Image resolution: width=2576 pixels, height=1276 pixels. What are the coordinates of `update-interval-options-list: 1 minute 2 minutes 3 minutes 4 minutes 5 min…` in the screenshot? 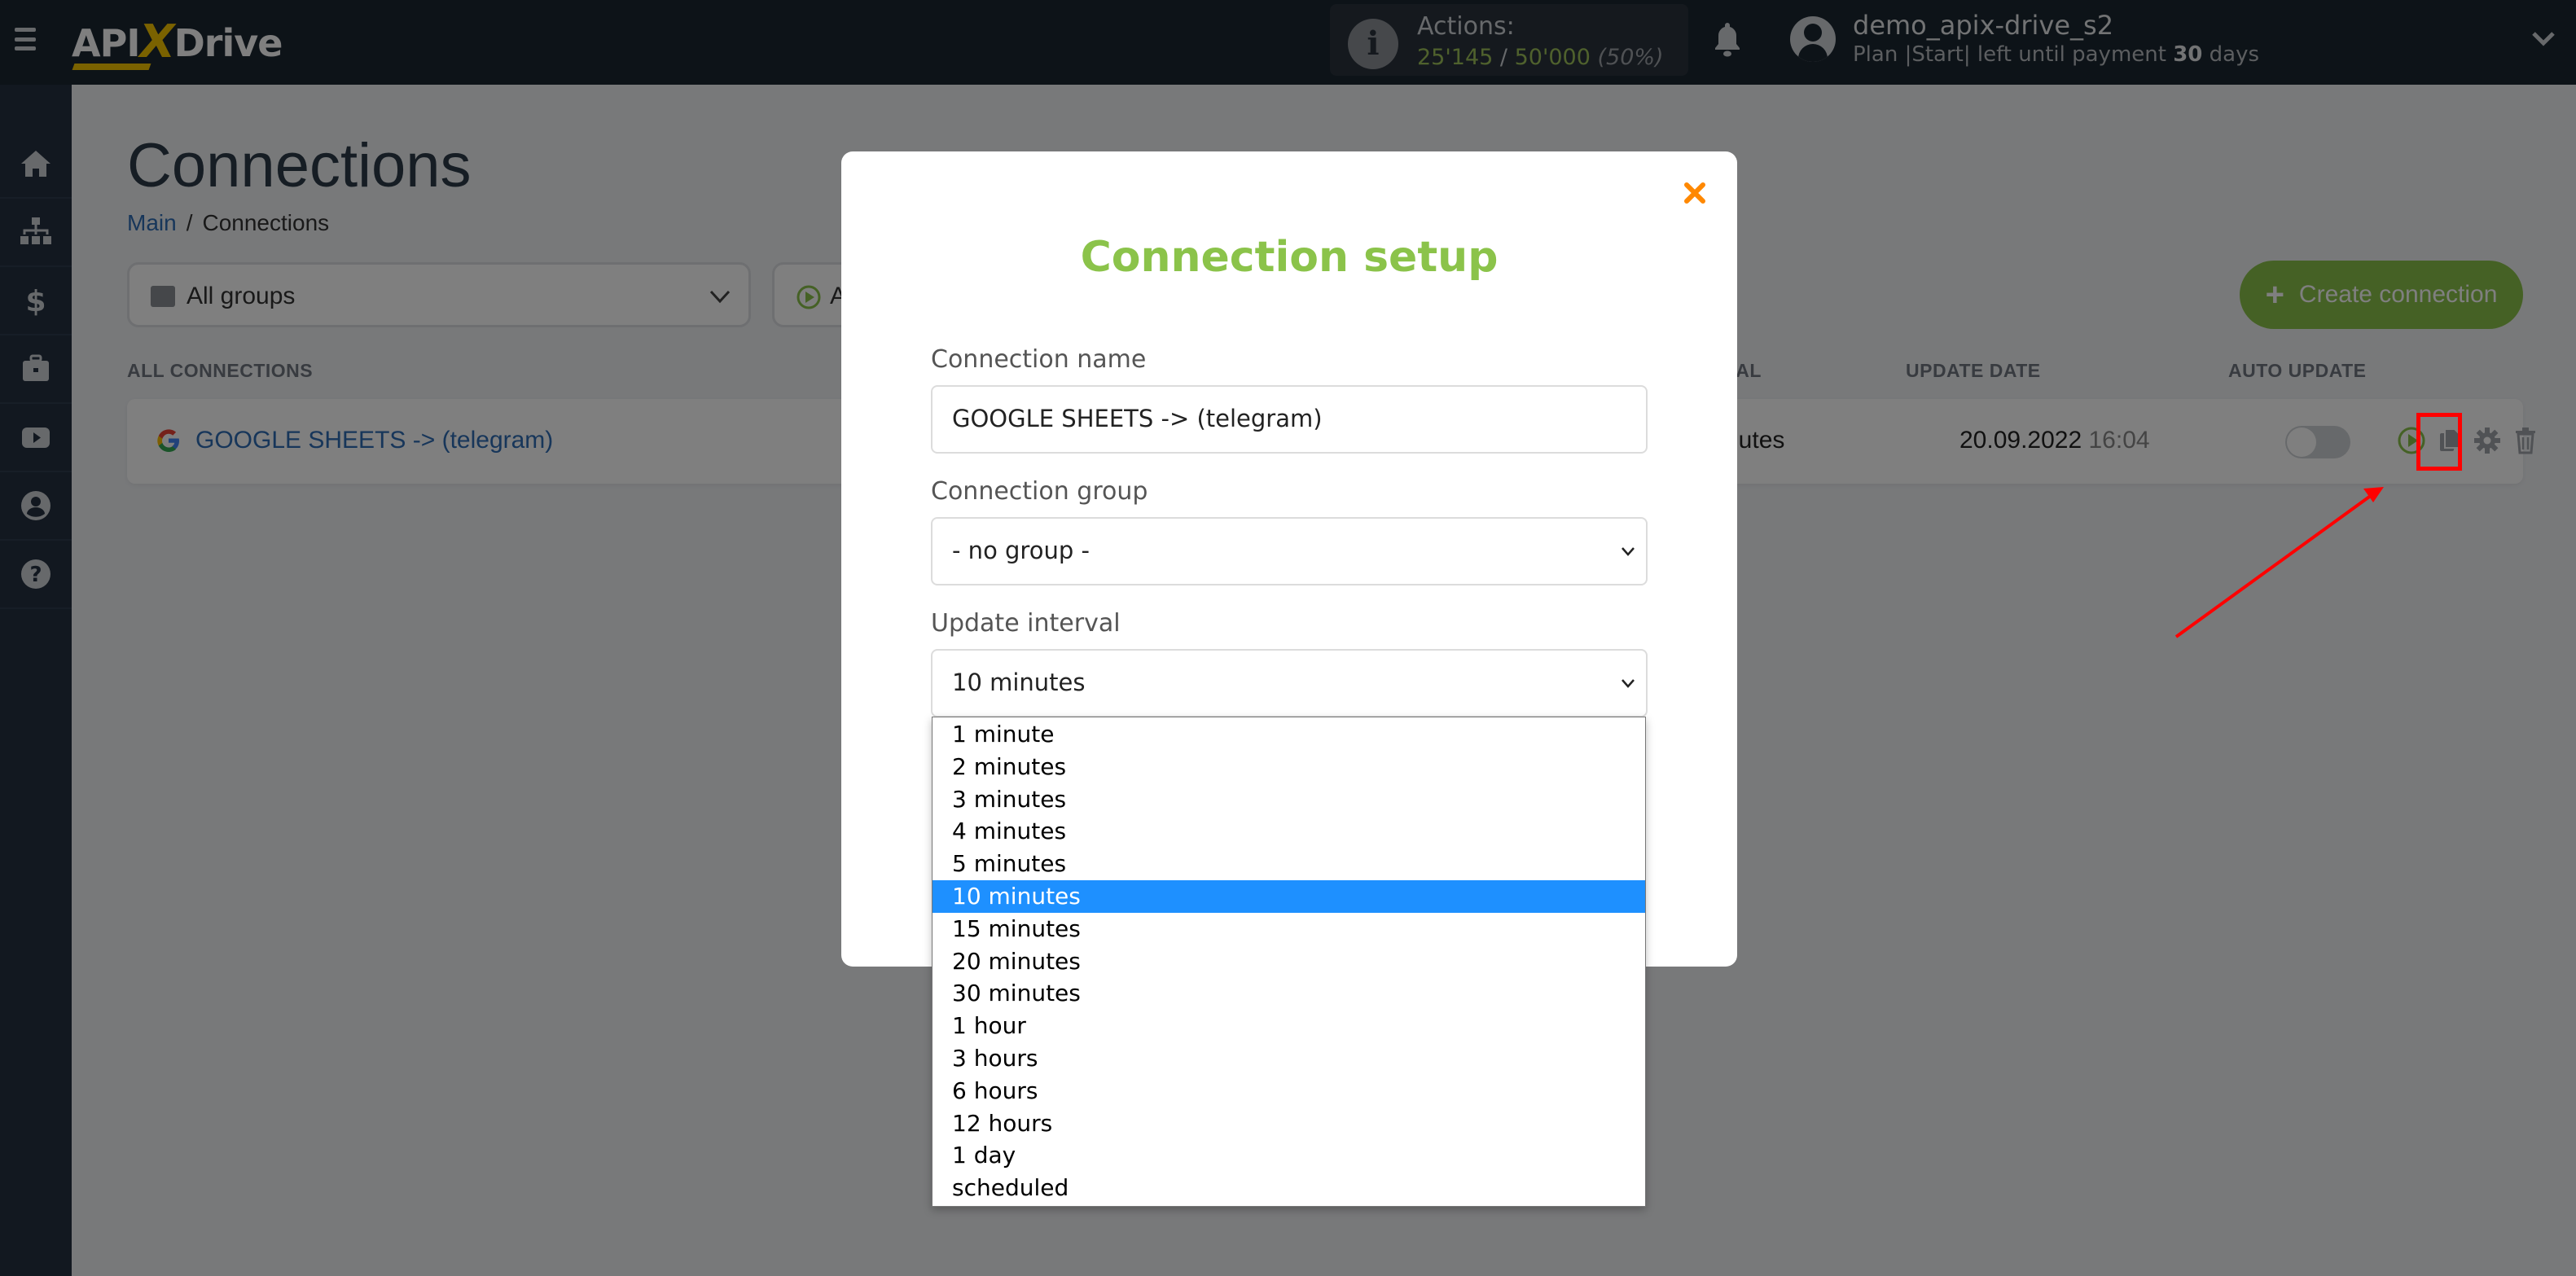 It's located at (1289, 962).